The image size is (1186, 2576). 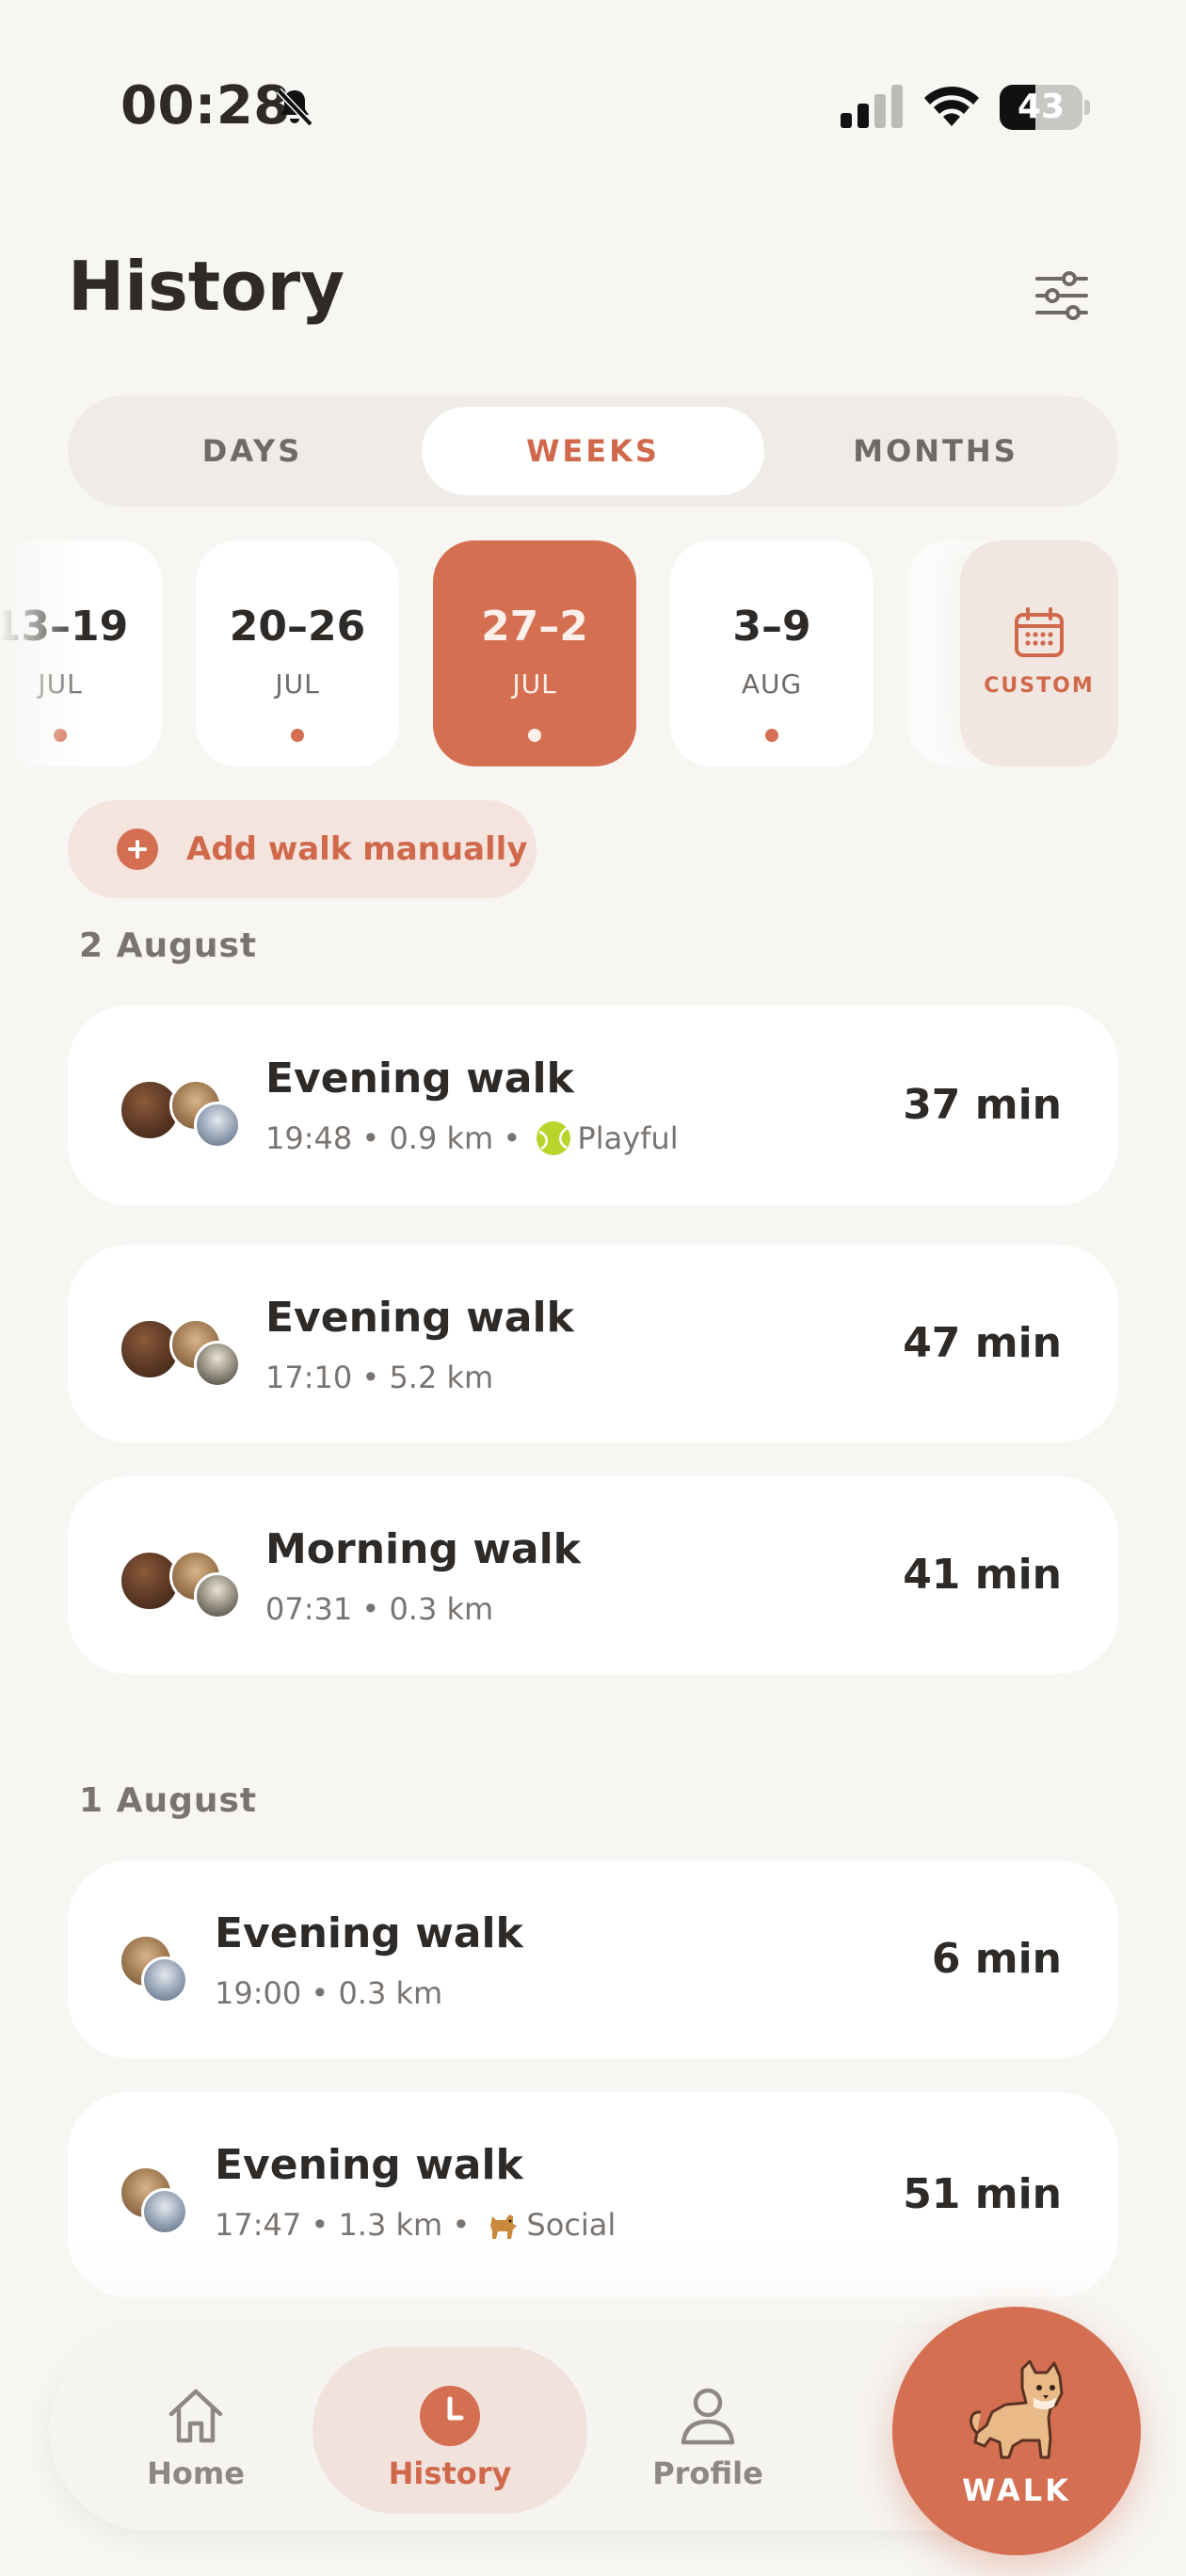 What do you see at coordinates (982, 1575) in the screenshot?
I see `walk-duration: 41 min` at bounding box center [982, 1575].